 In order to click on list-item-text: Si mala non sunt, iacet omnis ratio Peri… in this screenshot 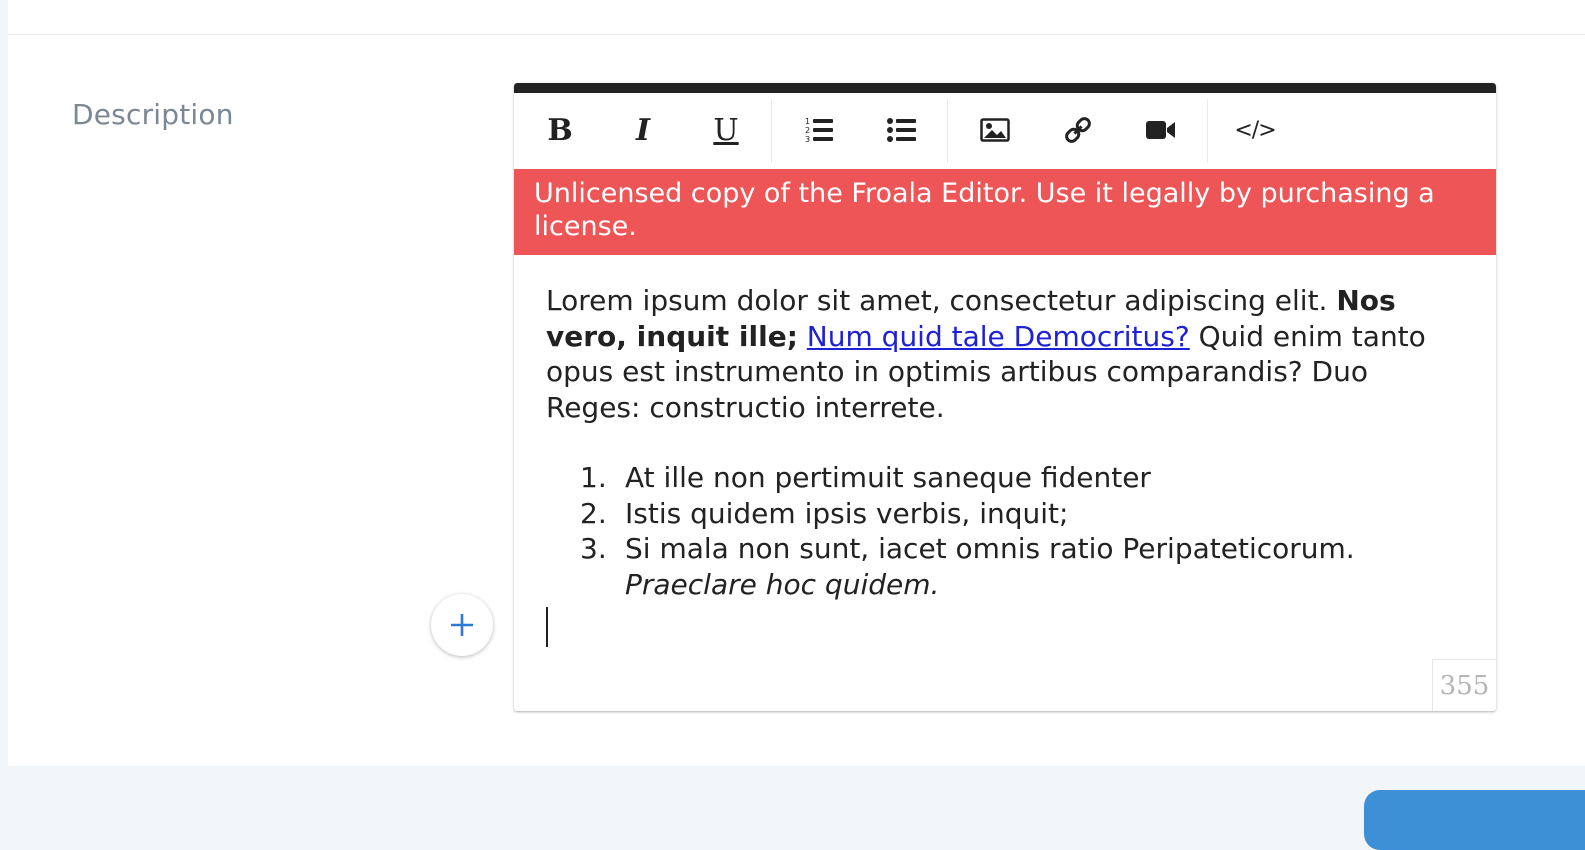, I will do `click(990, 548)`.